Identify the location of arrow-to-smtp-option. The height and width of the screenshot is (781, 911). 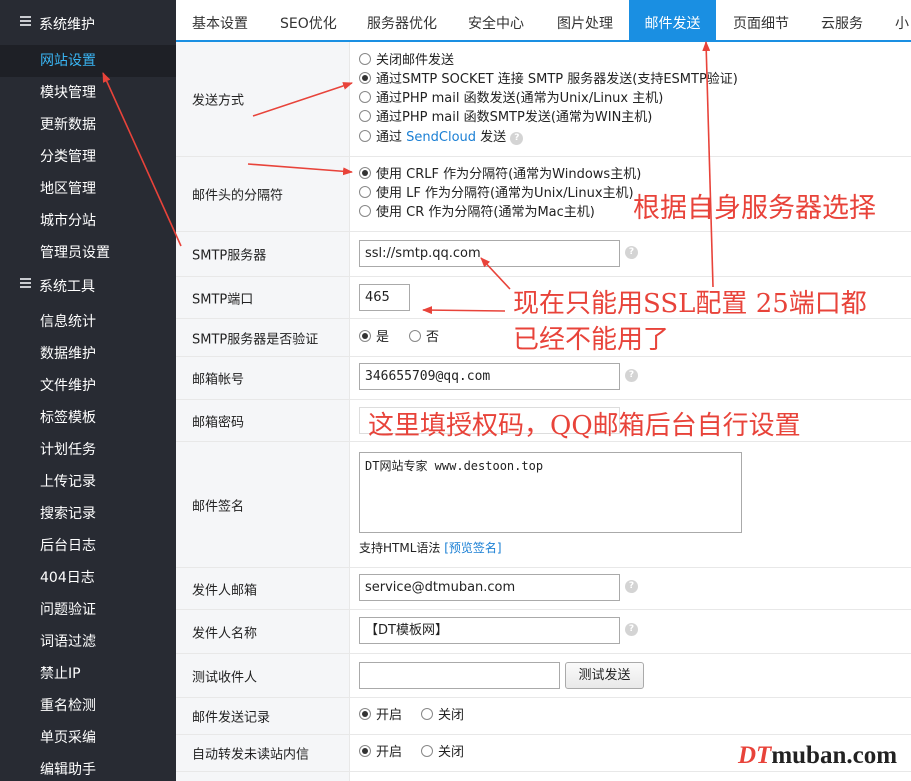
(302, 99).